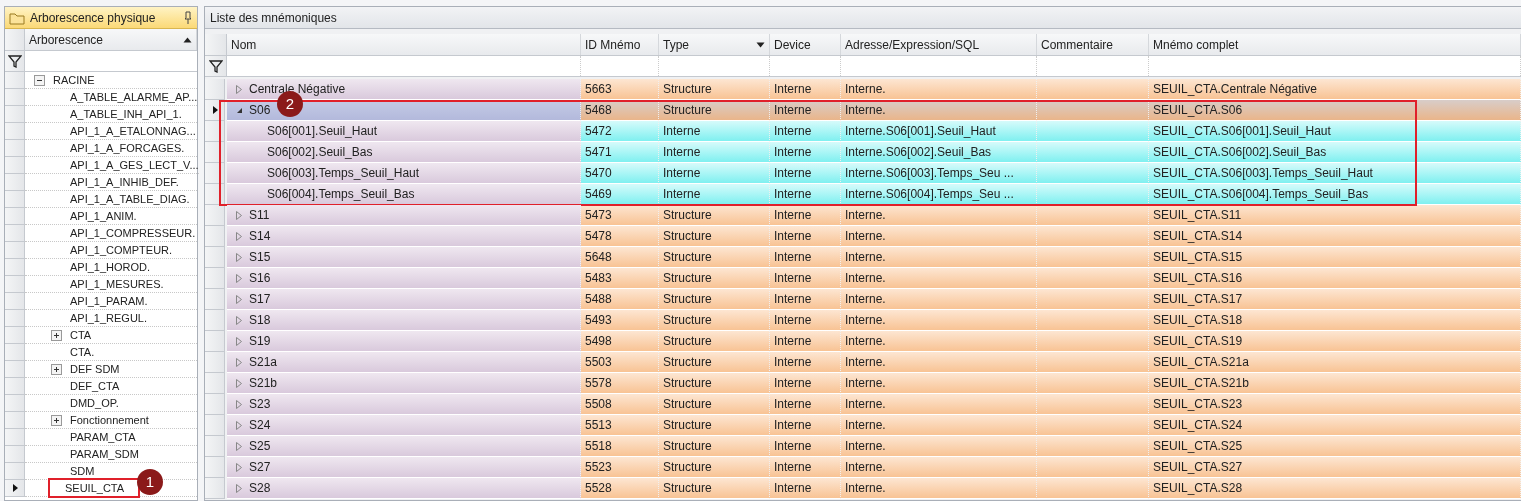 This screenshot has width=1521, height=501. I want to click on row-name: S24, so click(260, 425).